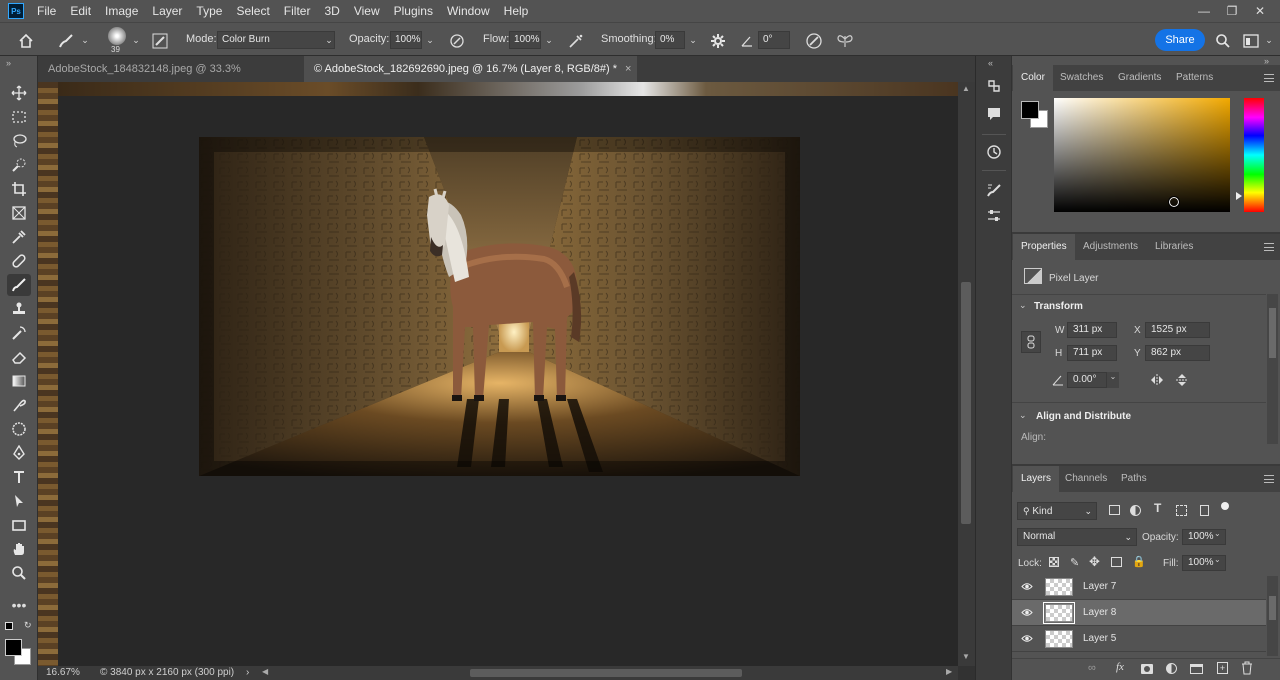 The image size is (1280, 680). What do you see at coordinates (1177, 353) in the screenshot?
I see `y-field: 862 px` at bounding box center [1177, 353].